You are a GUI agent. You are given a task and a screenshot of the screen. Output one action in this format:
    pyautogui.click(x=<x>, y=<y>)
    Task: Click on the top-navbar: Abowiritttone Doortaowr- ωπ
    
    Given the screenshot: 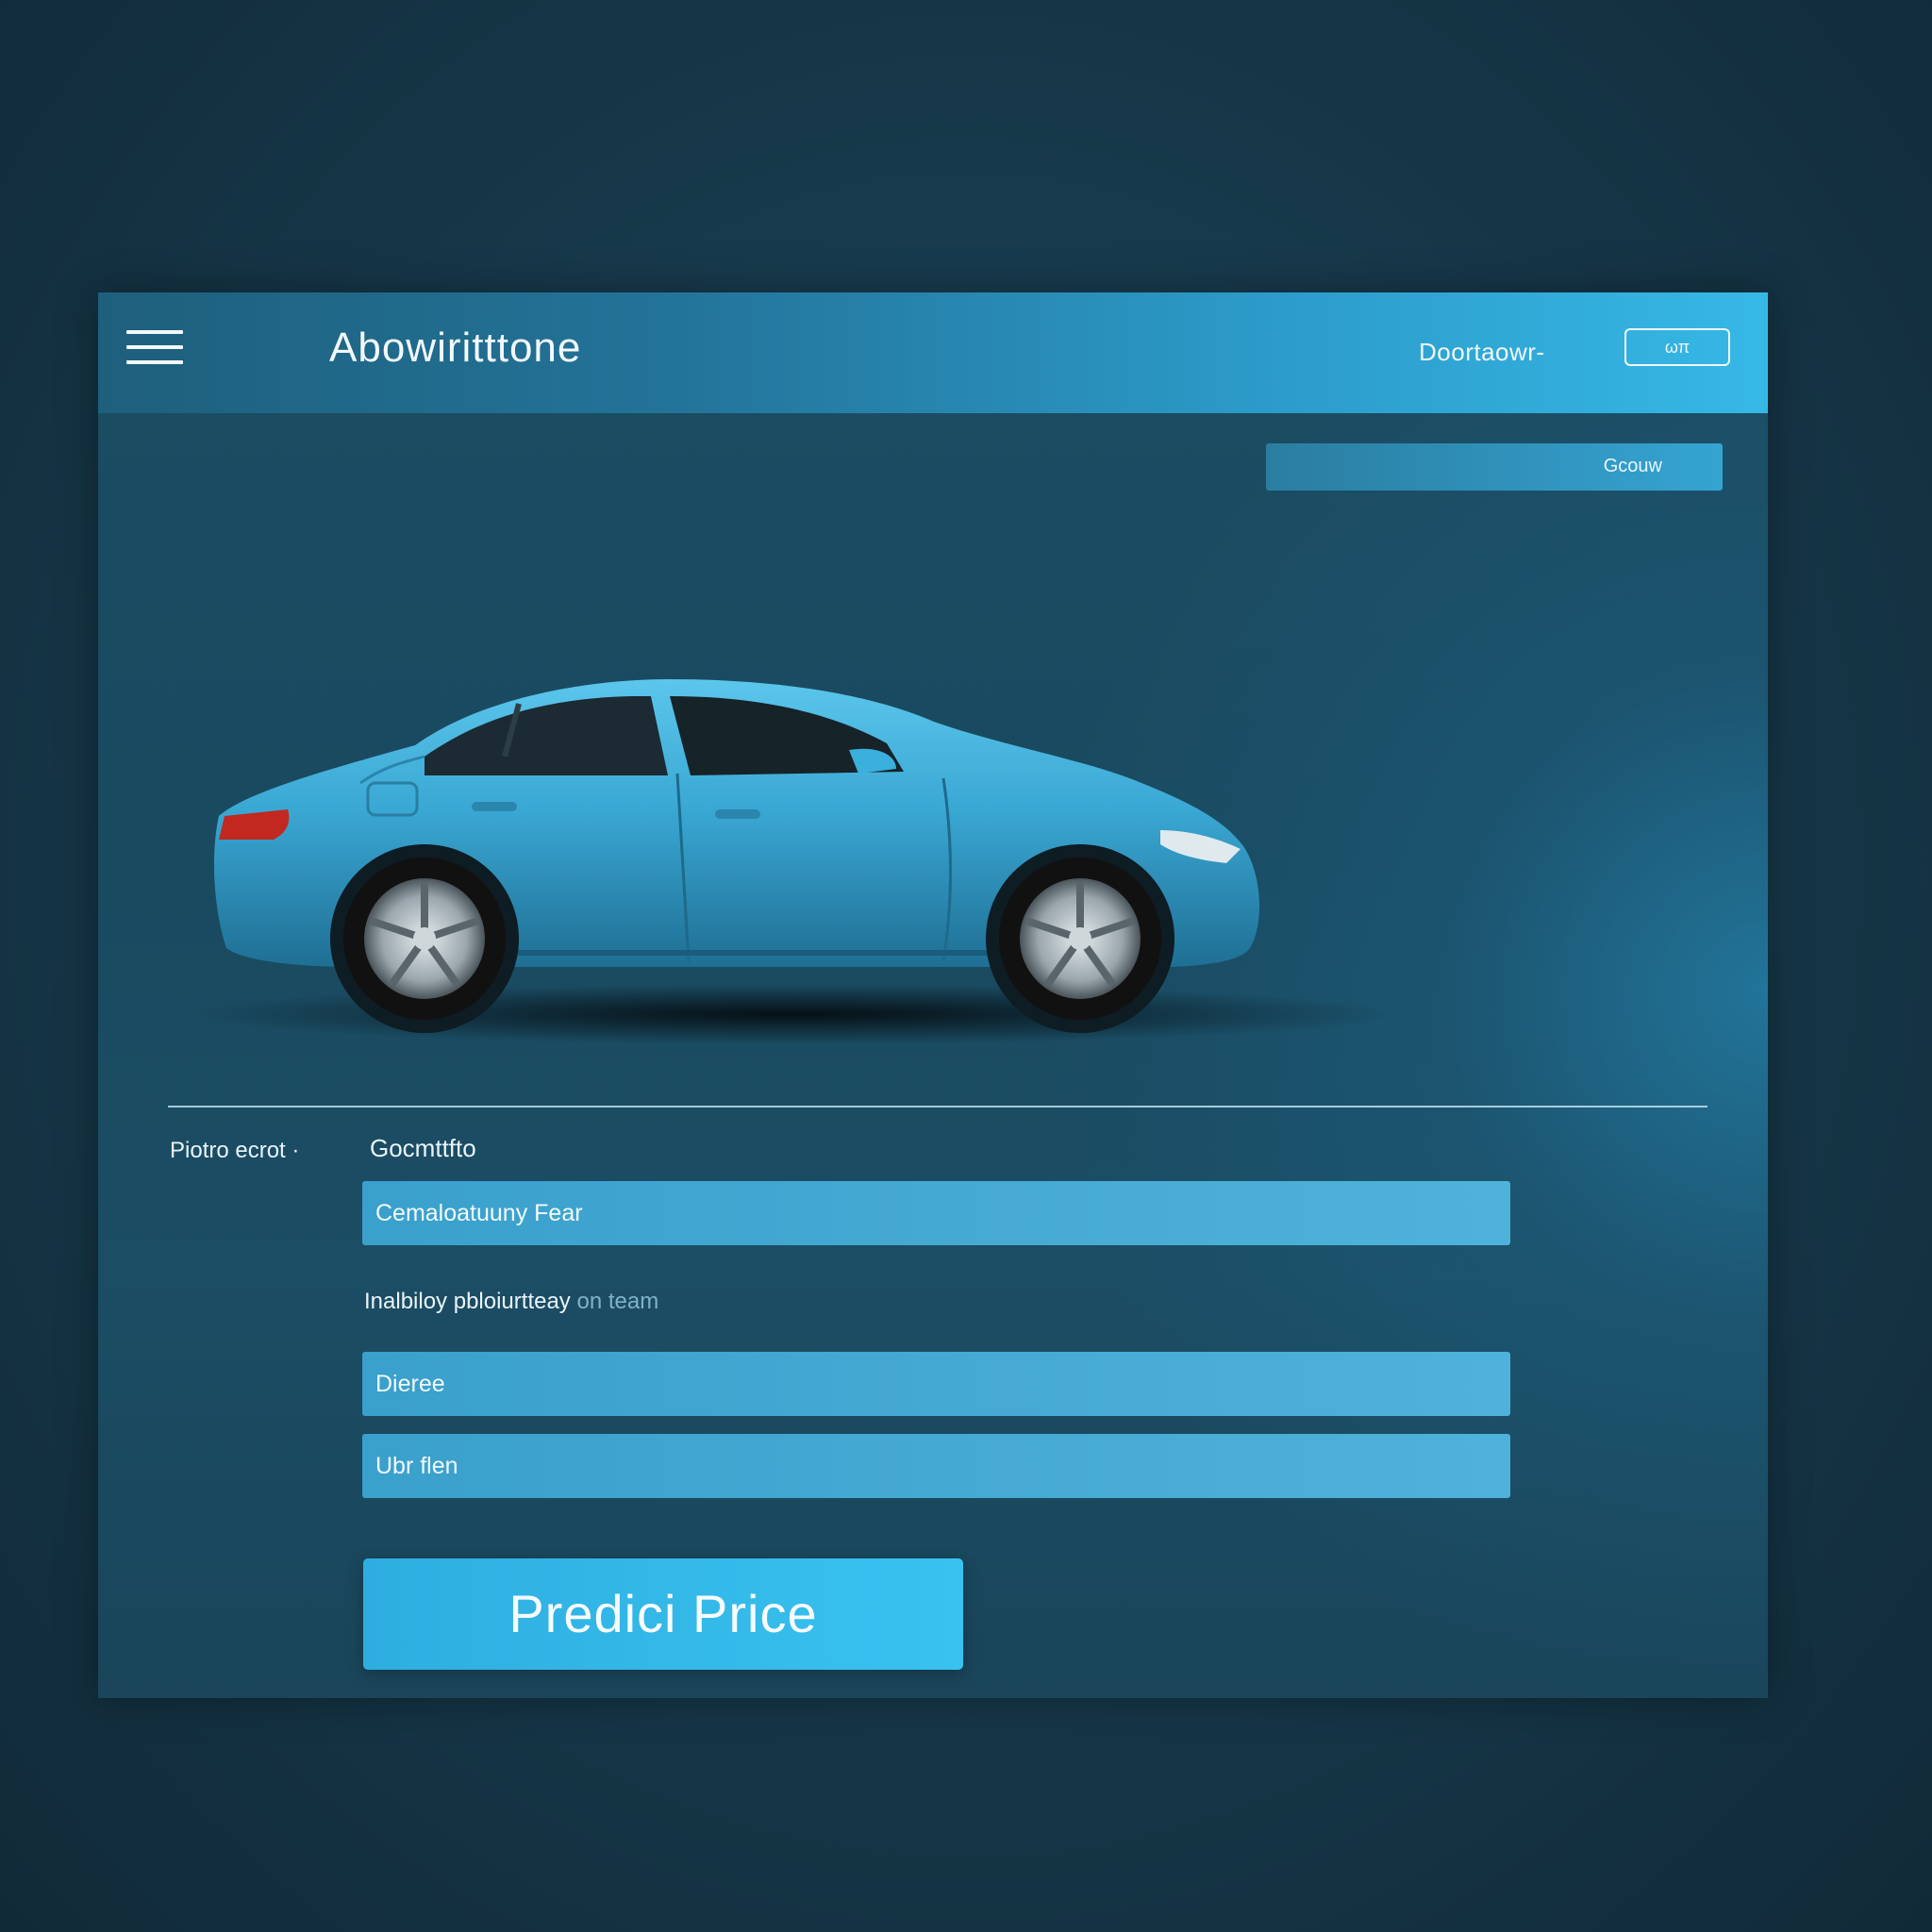 What is the action you would take?
    pyautogui.click(x=933, y=353)
    